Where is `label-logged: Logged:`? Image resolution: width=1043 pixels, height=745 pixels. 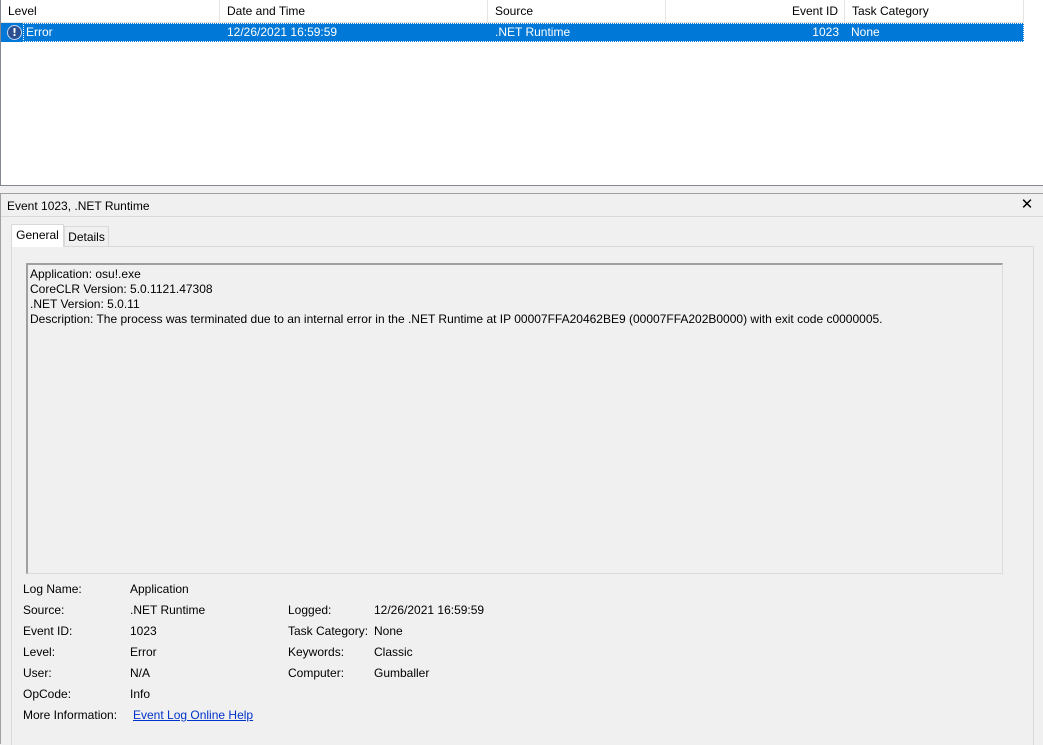
label-logged: Logged: is located at coordinates (310, 610).